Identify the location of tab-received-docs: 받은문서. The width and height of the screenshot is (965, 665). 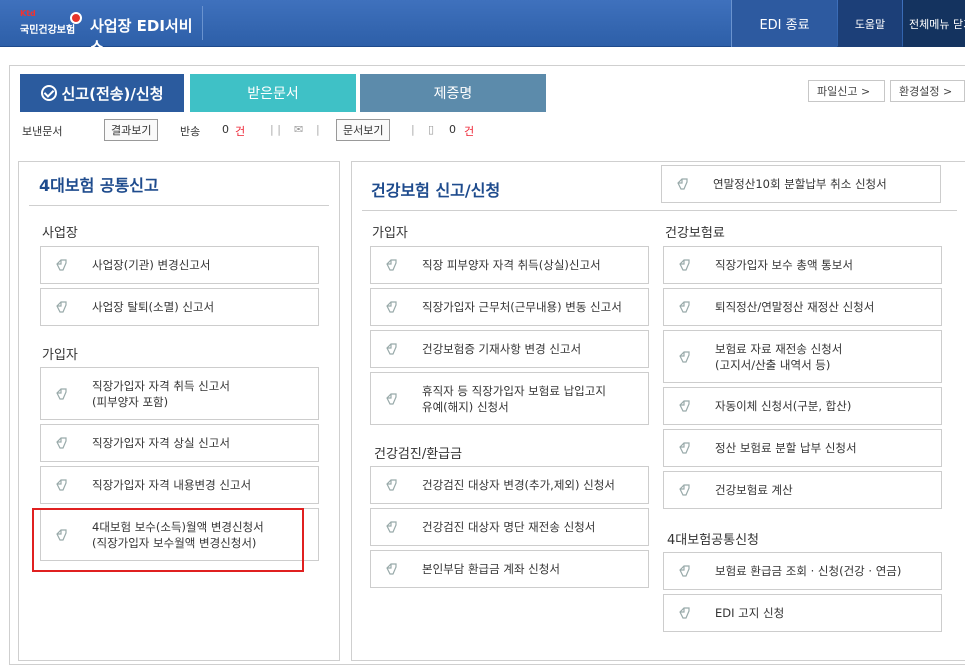
(273, 93).